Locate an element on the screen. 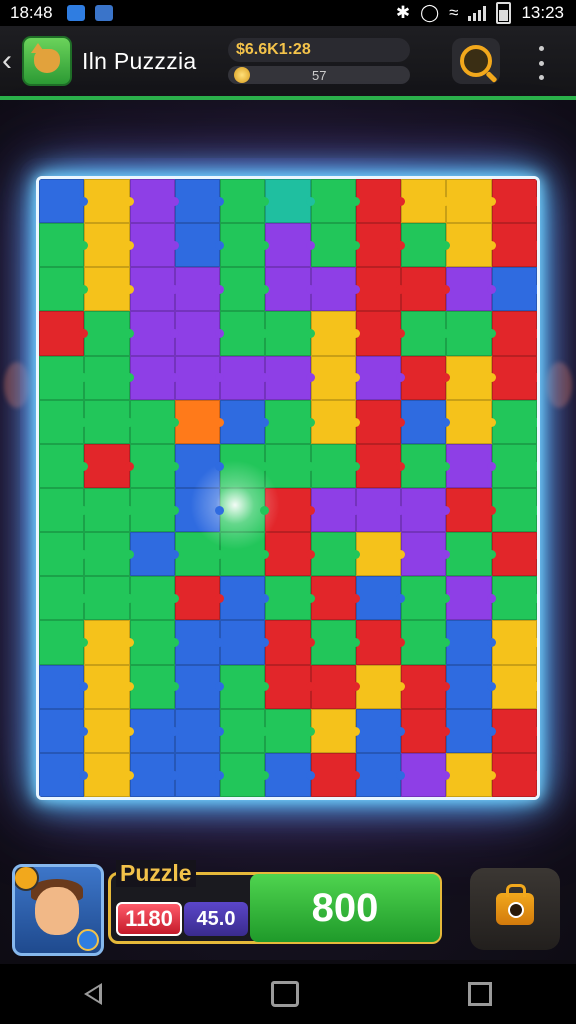 The image size is (576, 1024). nav-back-icon is located at coordinates (93, 994).